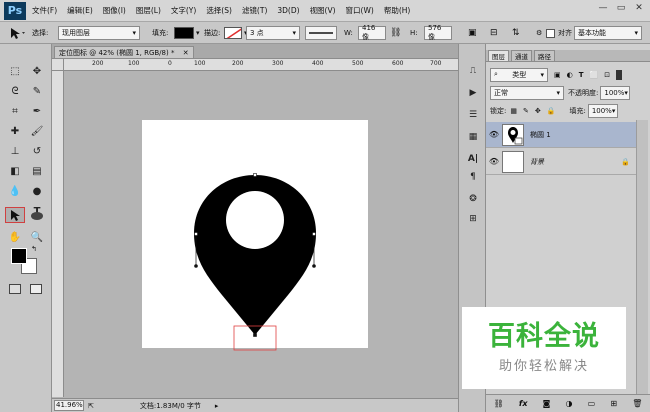  What do you see at coordinates (527, 92) in the screenshot?
I see `blend-mode-dropdown: 正常 ▾` at bounding box center [527, 92].